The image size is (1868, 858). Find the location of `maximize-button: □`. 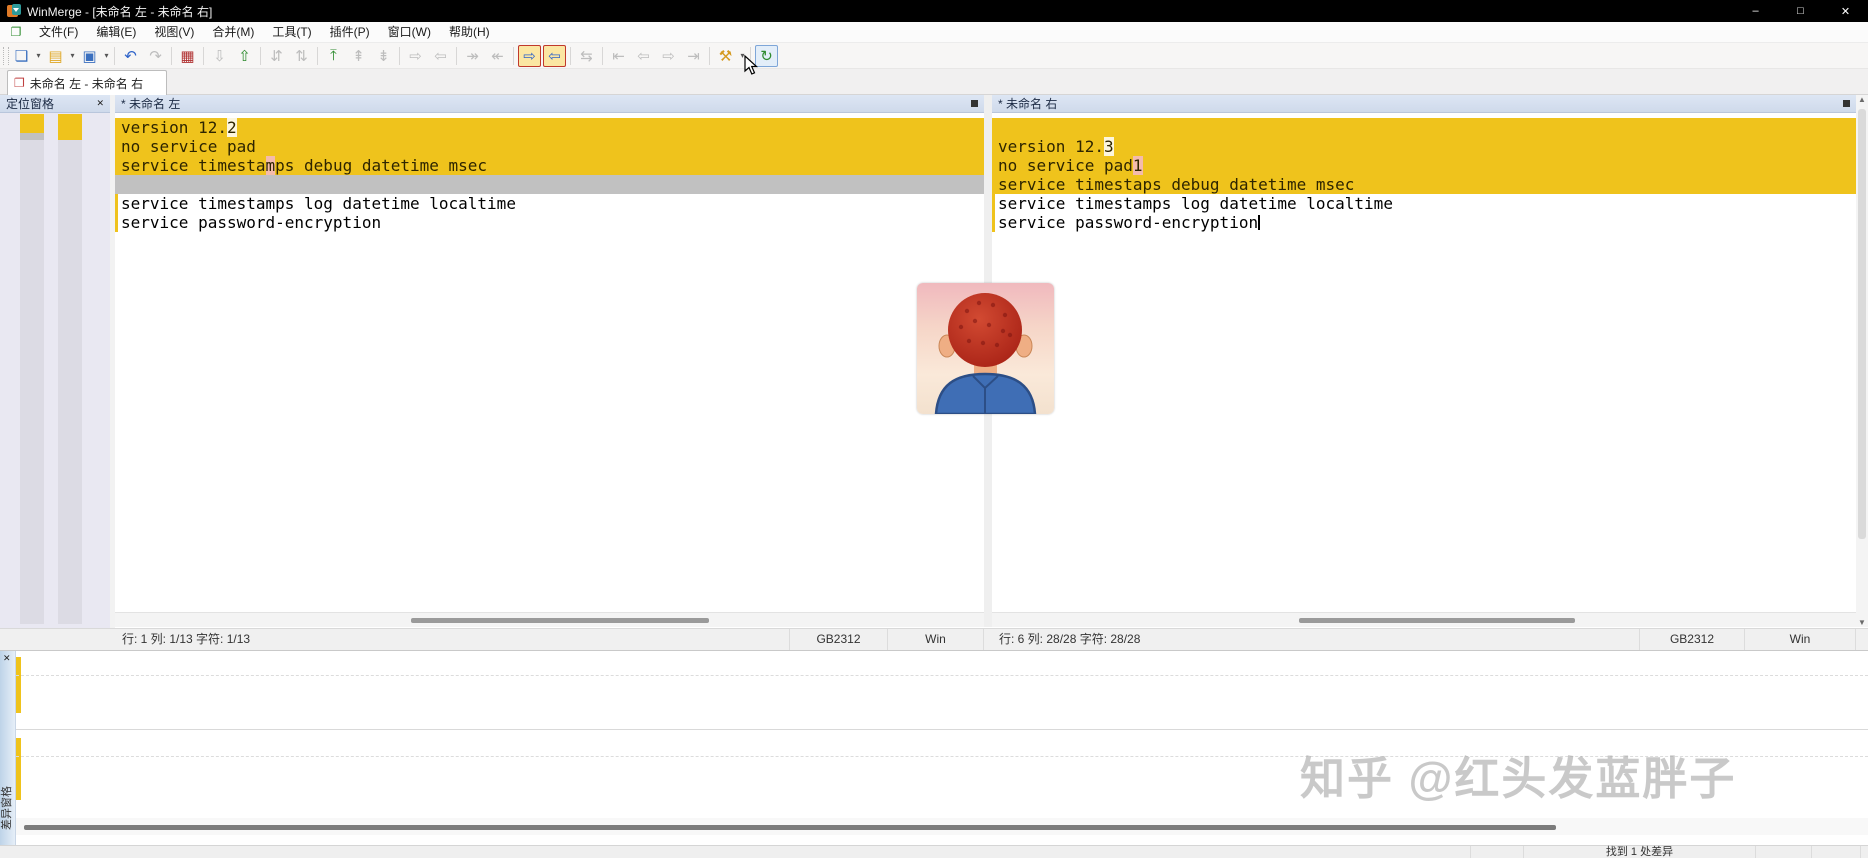

maximize-button: □ is located at coordinates (1800, 11).